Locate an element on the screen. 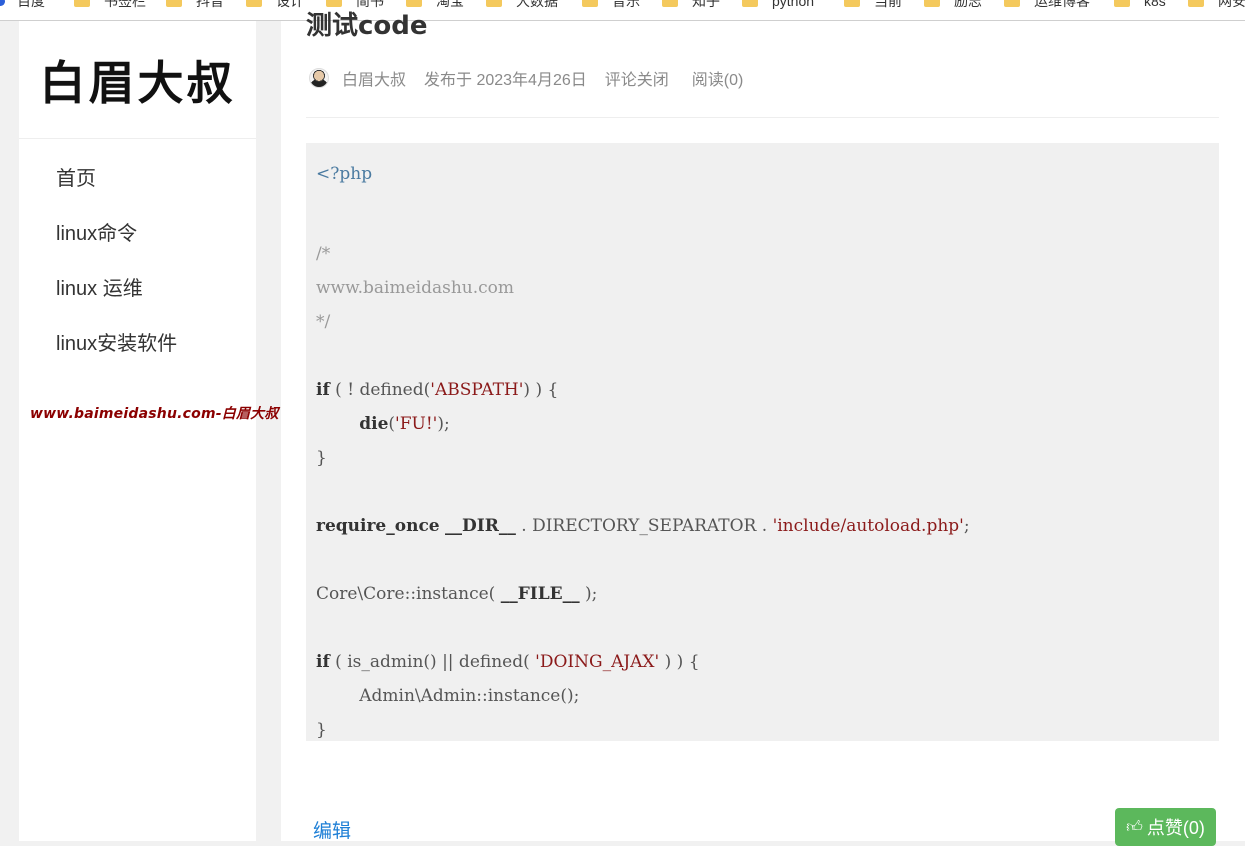 The image size is (1245, 846). nav-item-linux-software: linux安装软件 is located at coordinates (116, 353).